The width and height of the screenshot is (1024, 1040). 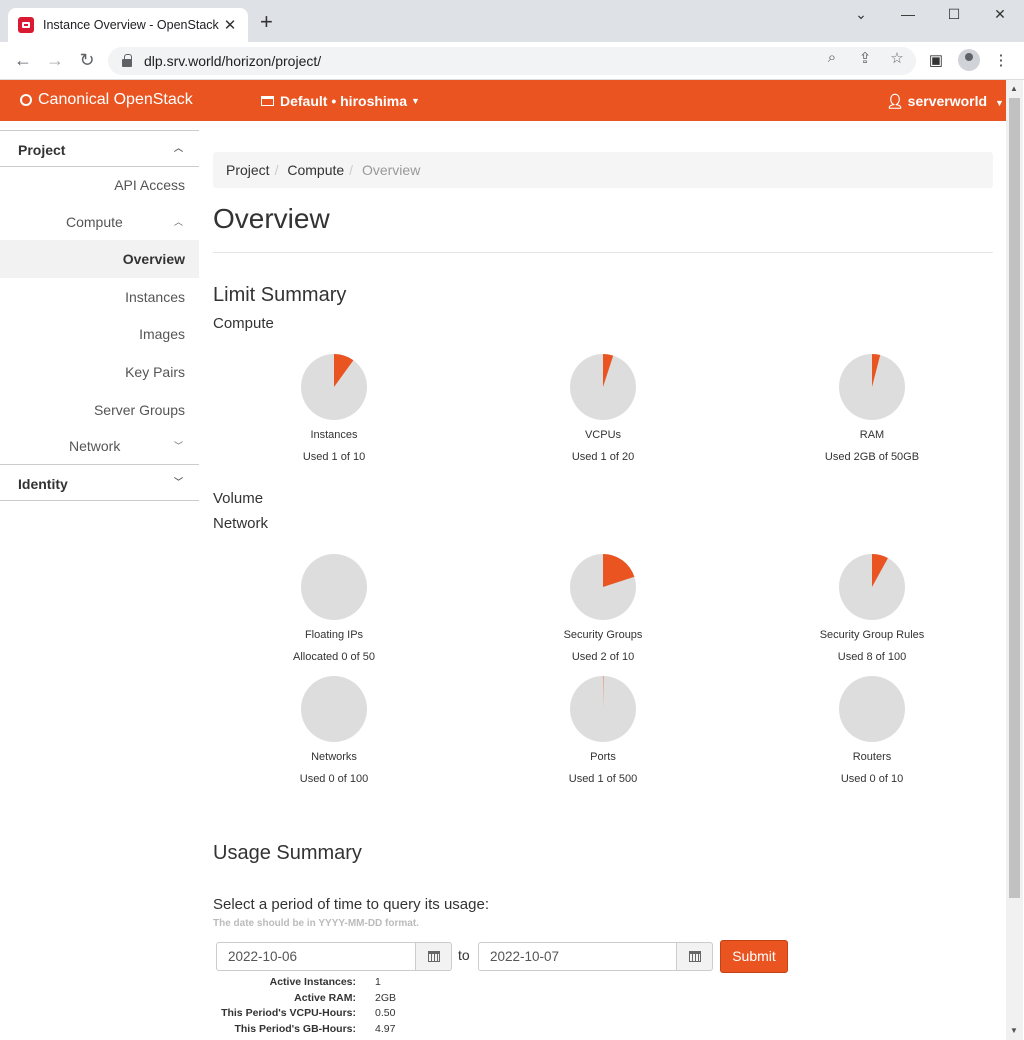 I want to click on limit-pie-ram: RAM Used 2GB of 50GB, so click(x=872, y=408).